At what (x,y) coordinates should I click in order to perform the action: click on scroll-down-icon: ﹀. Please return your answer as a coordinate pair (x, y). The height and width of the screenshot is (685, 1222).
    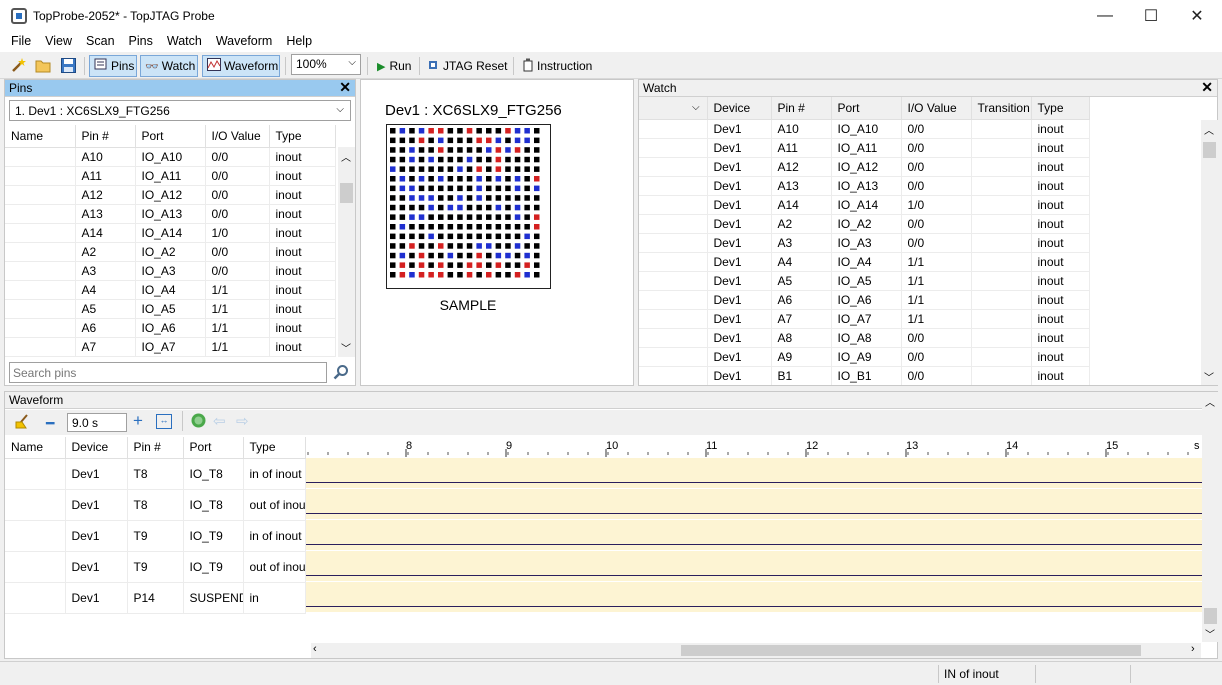
    Looking at the image, I should click on (346, 347).